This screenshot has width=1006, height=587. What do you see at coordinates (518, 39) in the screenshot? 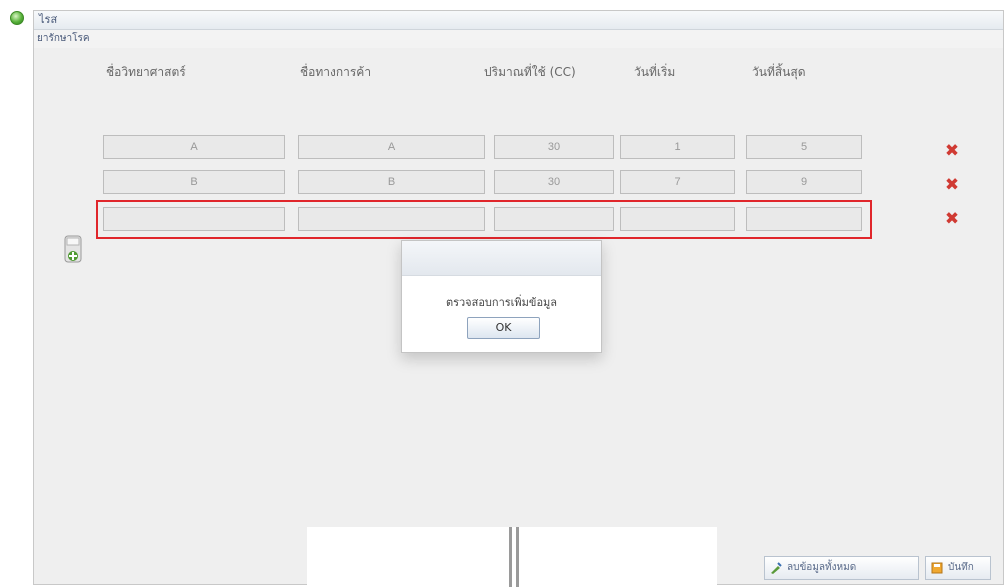
I see `section-header: ยารักษาโรค` at bounding box center [518, 39].